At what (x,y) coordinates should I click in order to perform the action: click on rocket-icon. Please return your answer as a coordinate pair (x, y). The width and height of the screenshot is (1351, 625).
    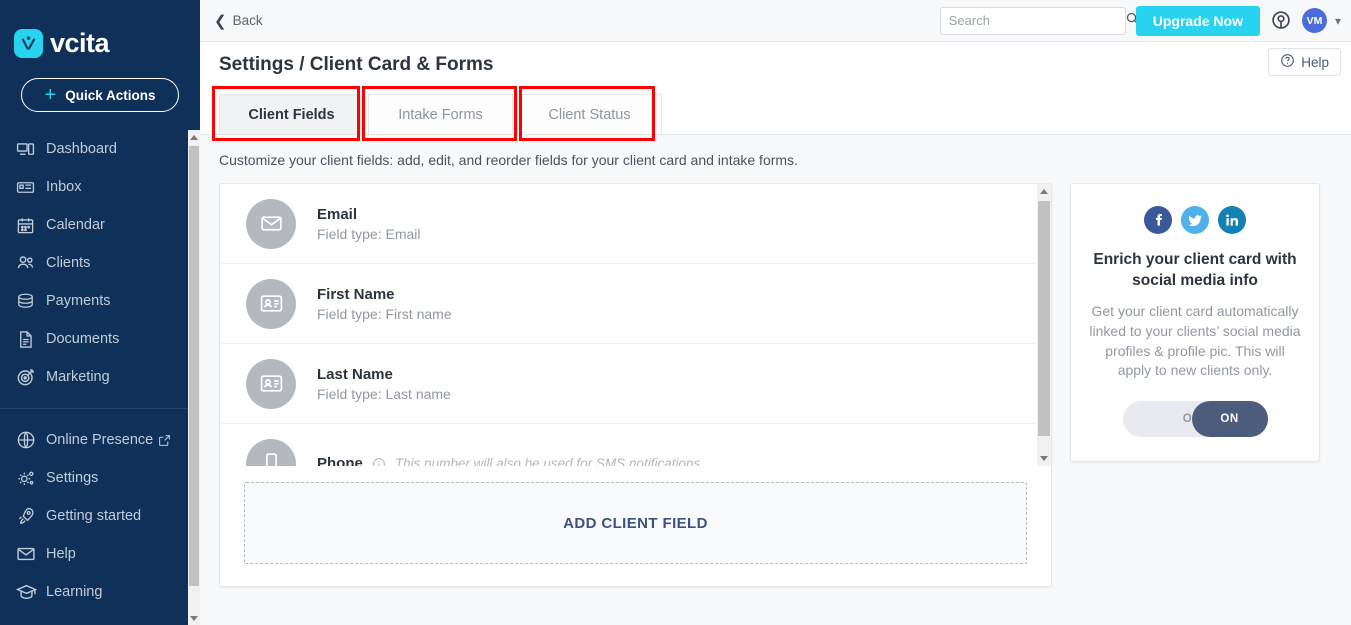
    Looking at the image, I should click on (31, 516).